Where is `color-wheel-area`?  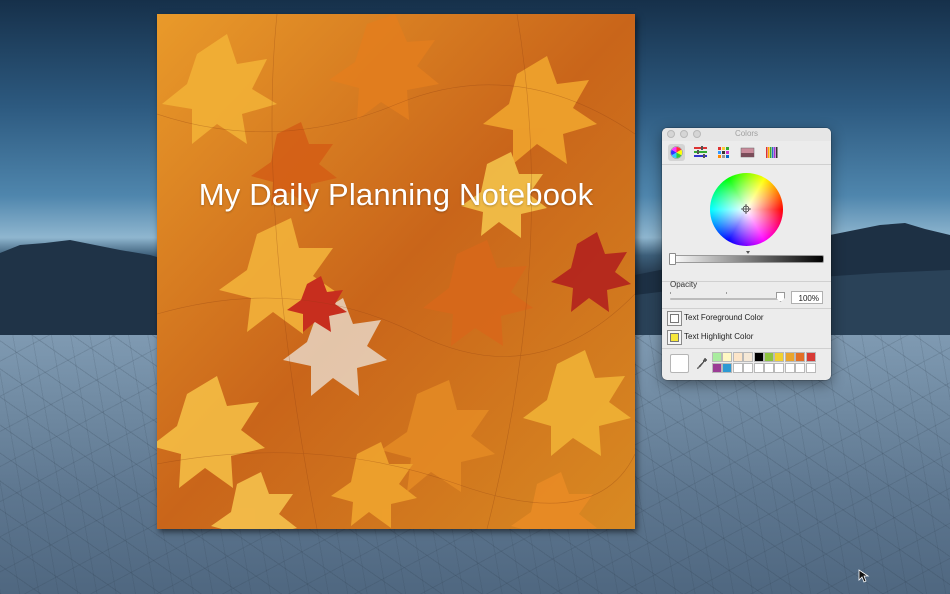
color-wheel-area is located at coordinates (746, 223).